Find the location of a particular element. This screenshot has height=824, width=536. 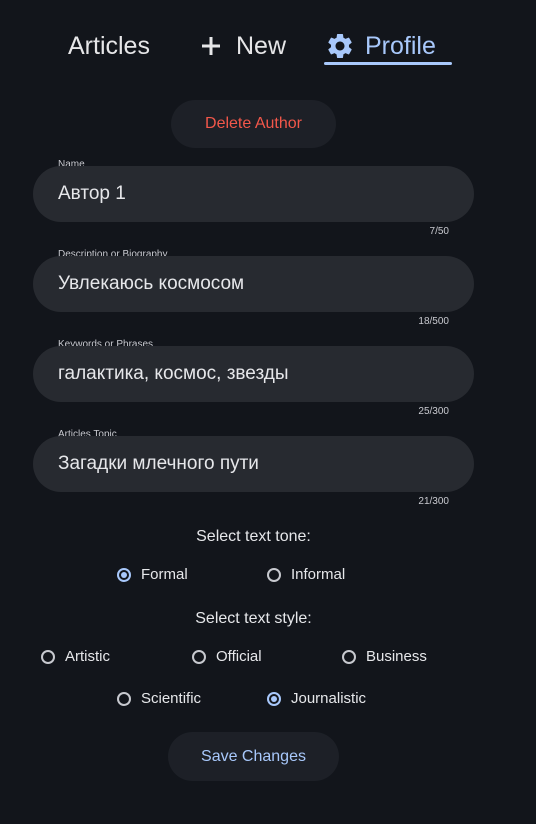

tone-option-label: Informal is located at coordinates (318, 574).